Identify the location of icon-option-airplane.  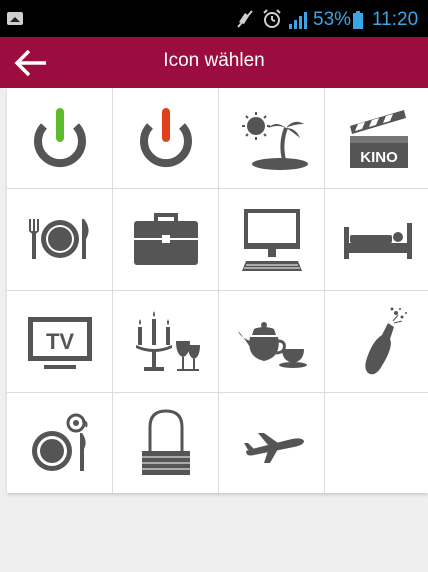
(271, 443).